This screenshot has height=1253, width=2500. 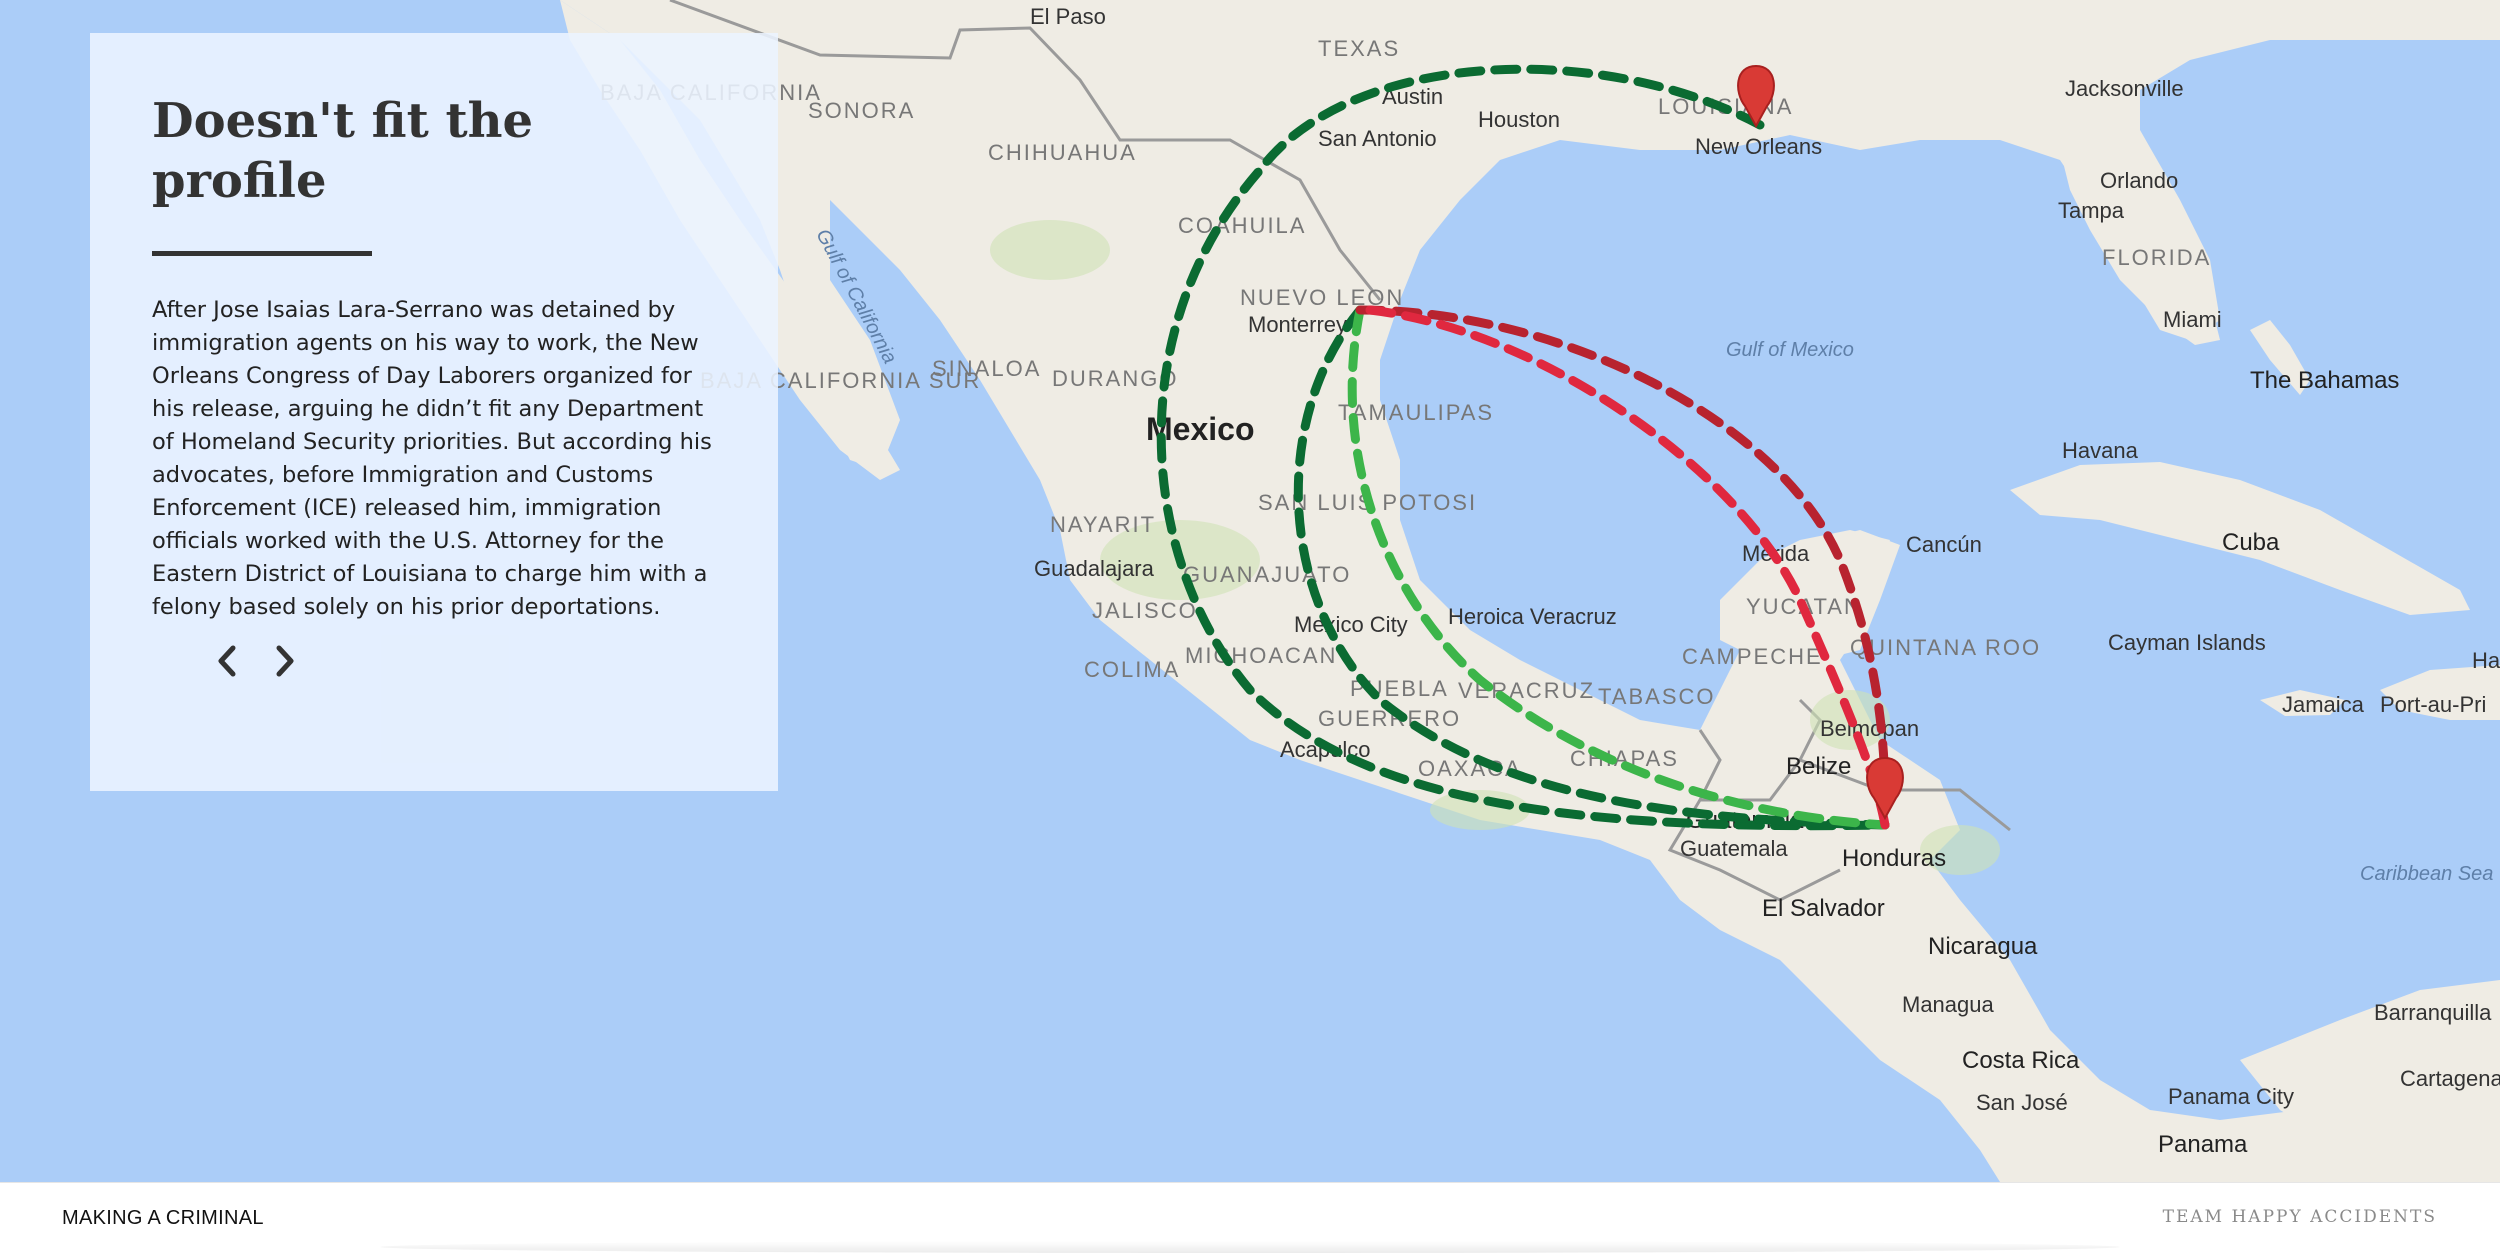 I want to click on label-belize: Belize, so click(x=1818, y=766).